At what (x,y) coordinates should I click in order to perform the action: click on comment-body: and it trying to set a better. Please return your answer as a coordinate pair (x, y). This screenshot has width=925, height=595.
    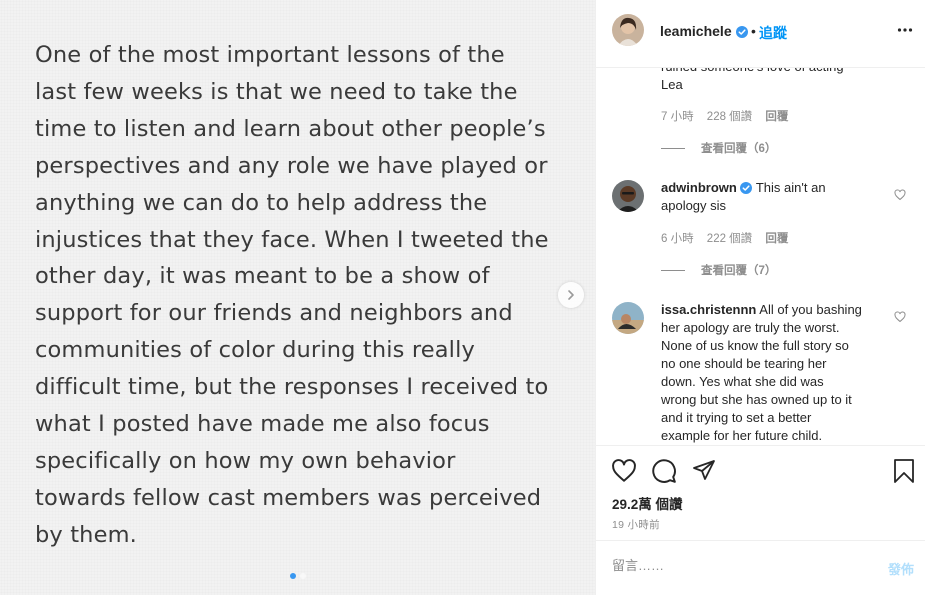
    Looking at the image, I should click on (736, 417).